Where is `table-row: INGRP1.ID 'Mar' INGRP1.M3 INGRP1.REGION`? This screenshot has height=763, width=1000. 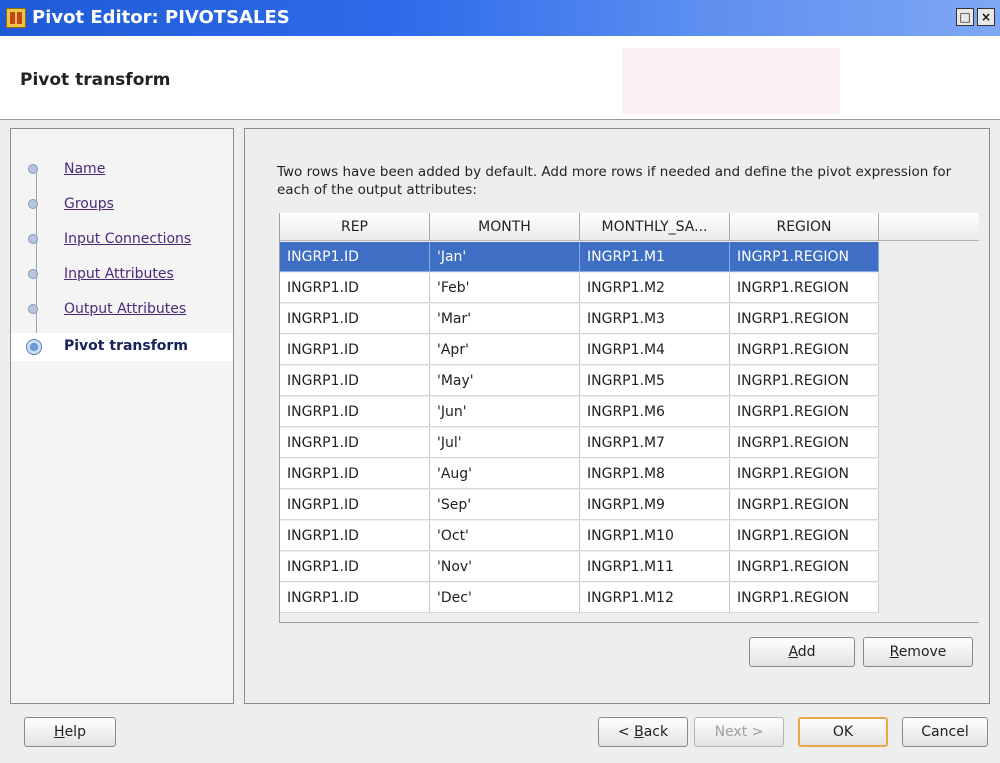
table-row: INGRP1.ID 'Mar' INGRP1.M3 INGRP1.REGION is located at coordinates (579, 319).